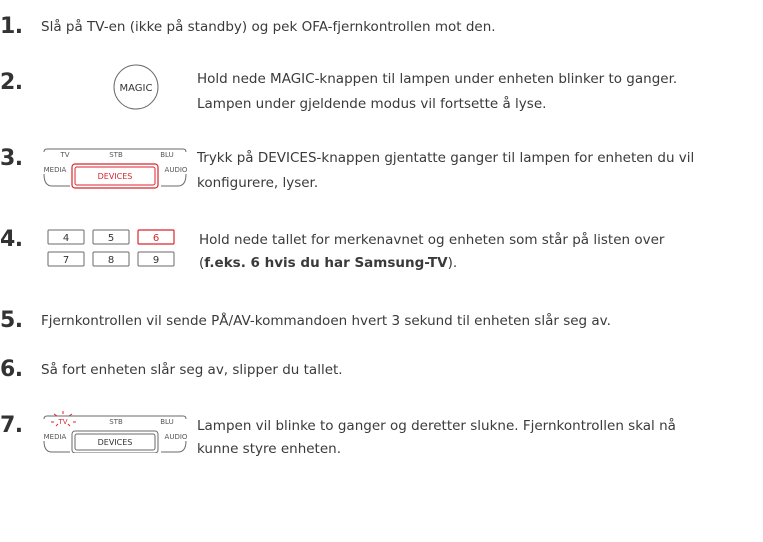  I want to click on svg-text: 5, so click(111, 238).